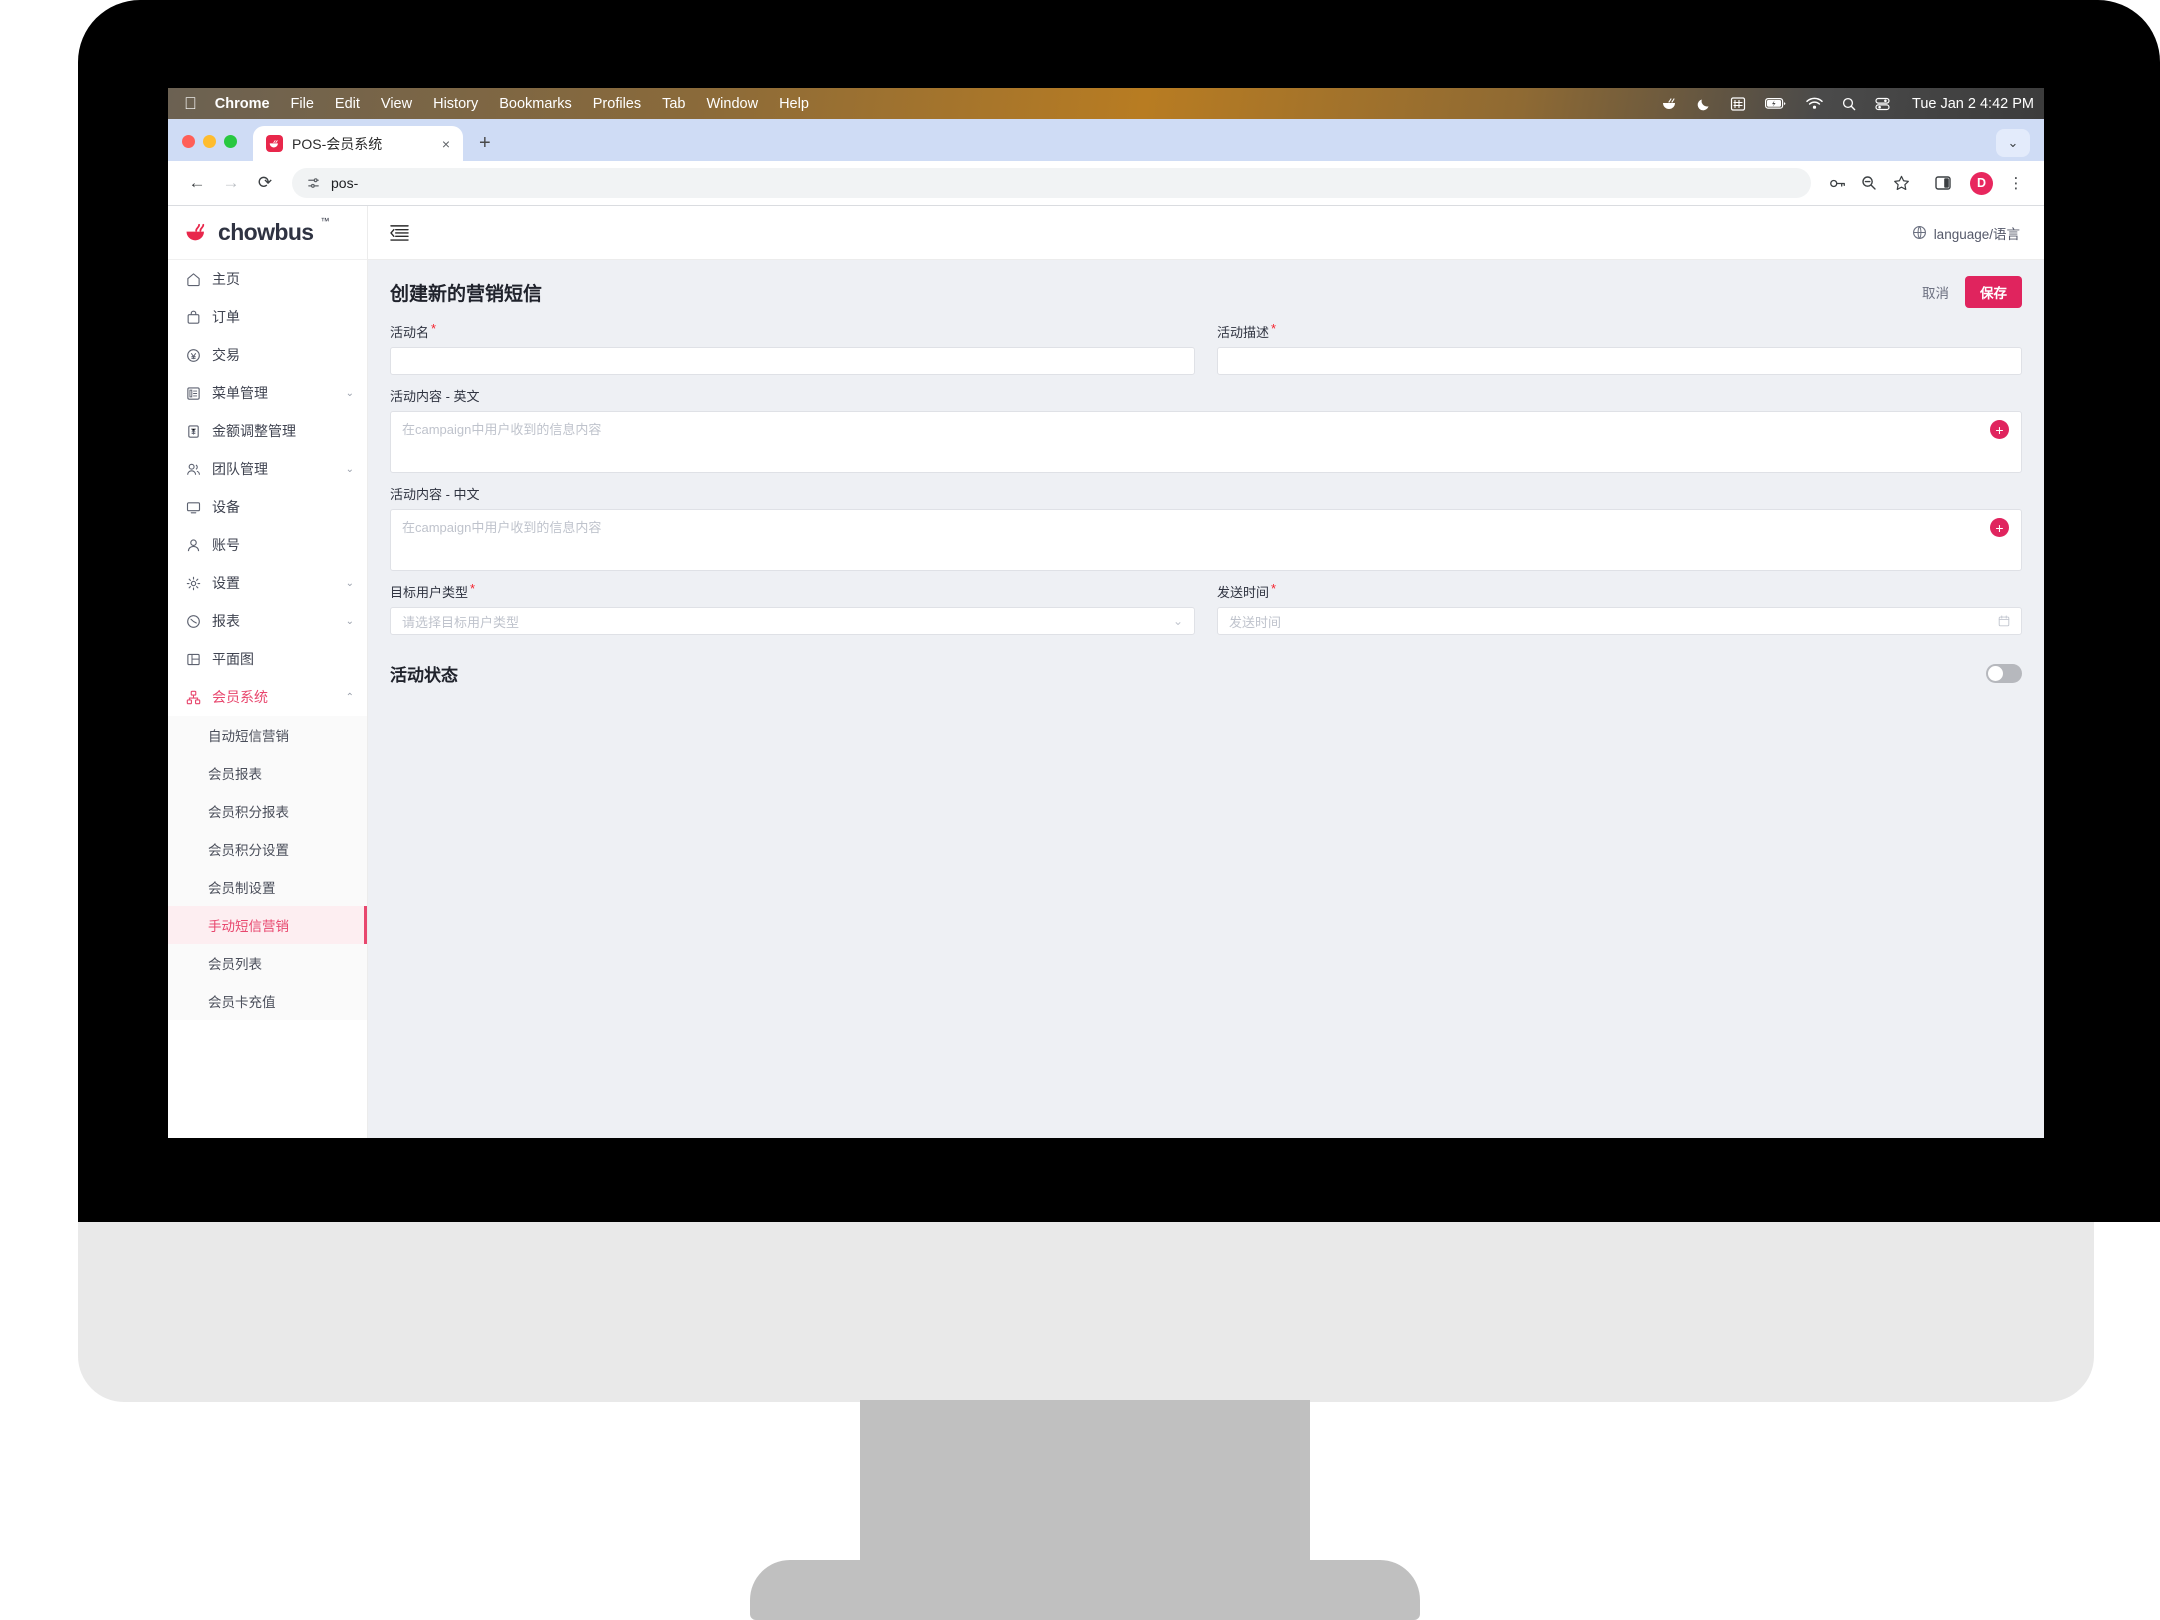 The width and height of the screenshot is (2160, 1620). What do you see at coordinates (302, 104) in the screenshot?
I see `menubar-item-file: File` at bounding box center [302, 104].